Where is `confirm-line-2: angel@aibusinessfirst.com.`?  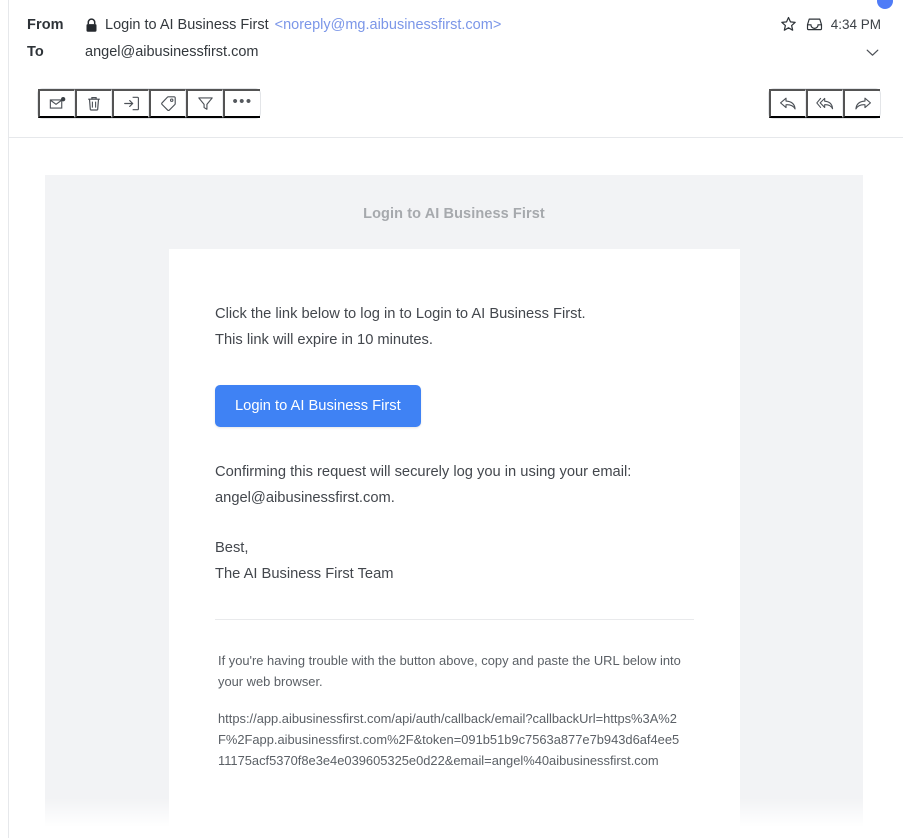 confirm-line-2: angel@aibusinessfirst.com. is located at coordinates (305, 497).